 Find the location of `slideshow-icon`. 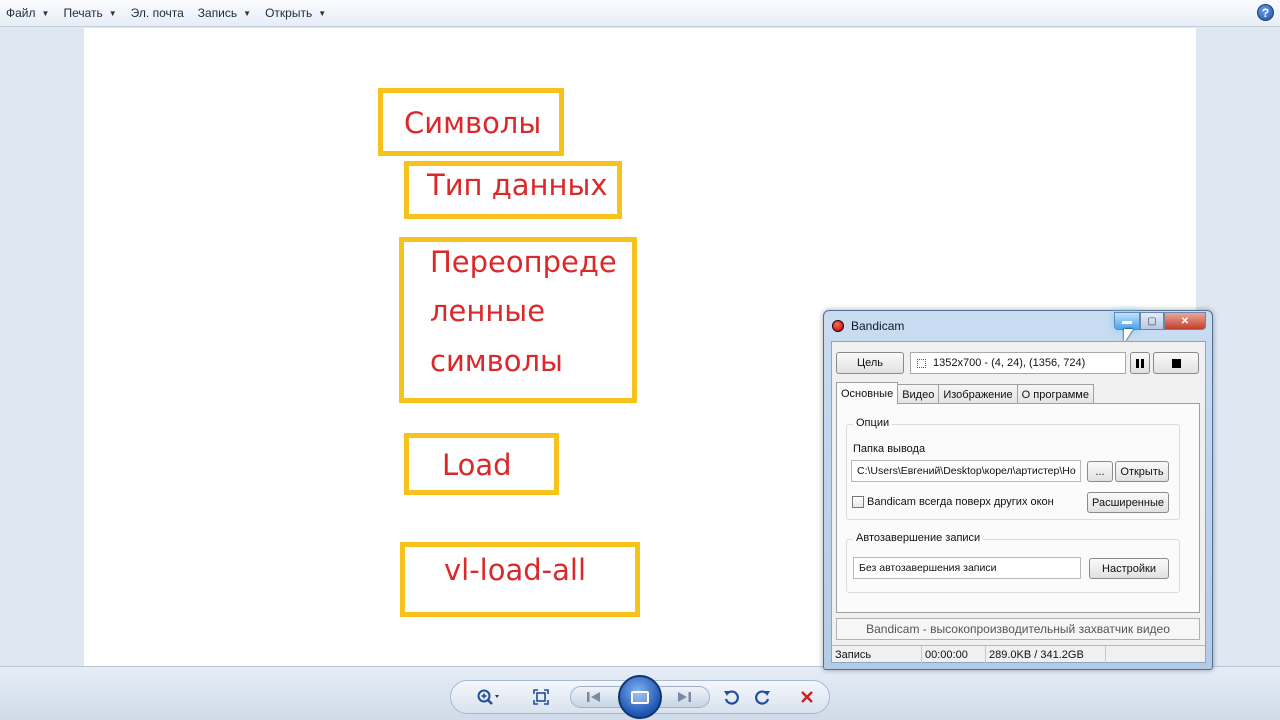

slideshow-icon is located at coordinates (640, 697).